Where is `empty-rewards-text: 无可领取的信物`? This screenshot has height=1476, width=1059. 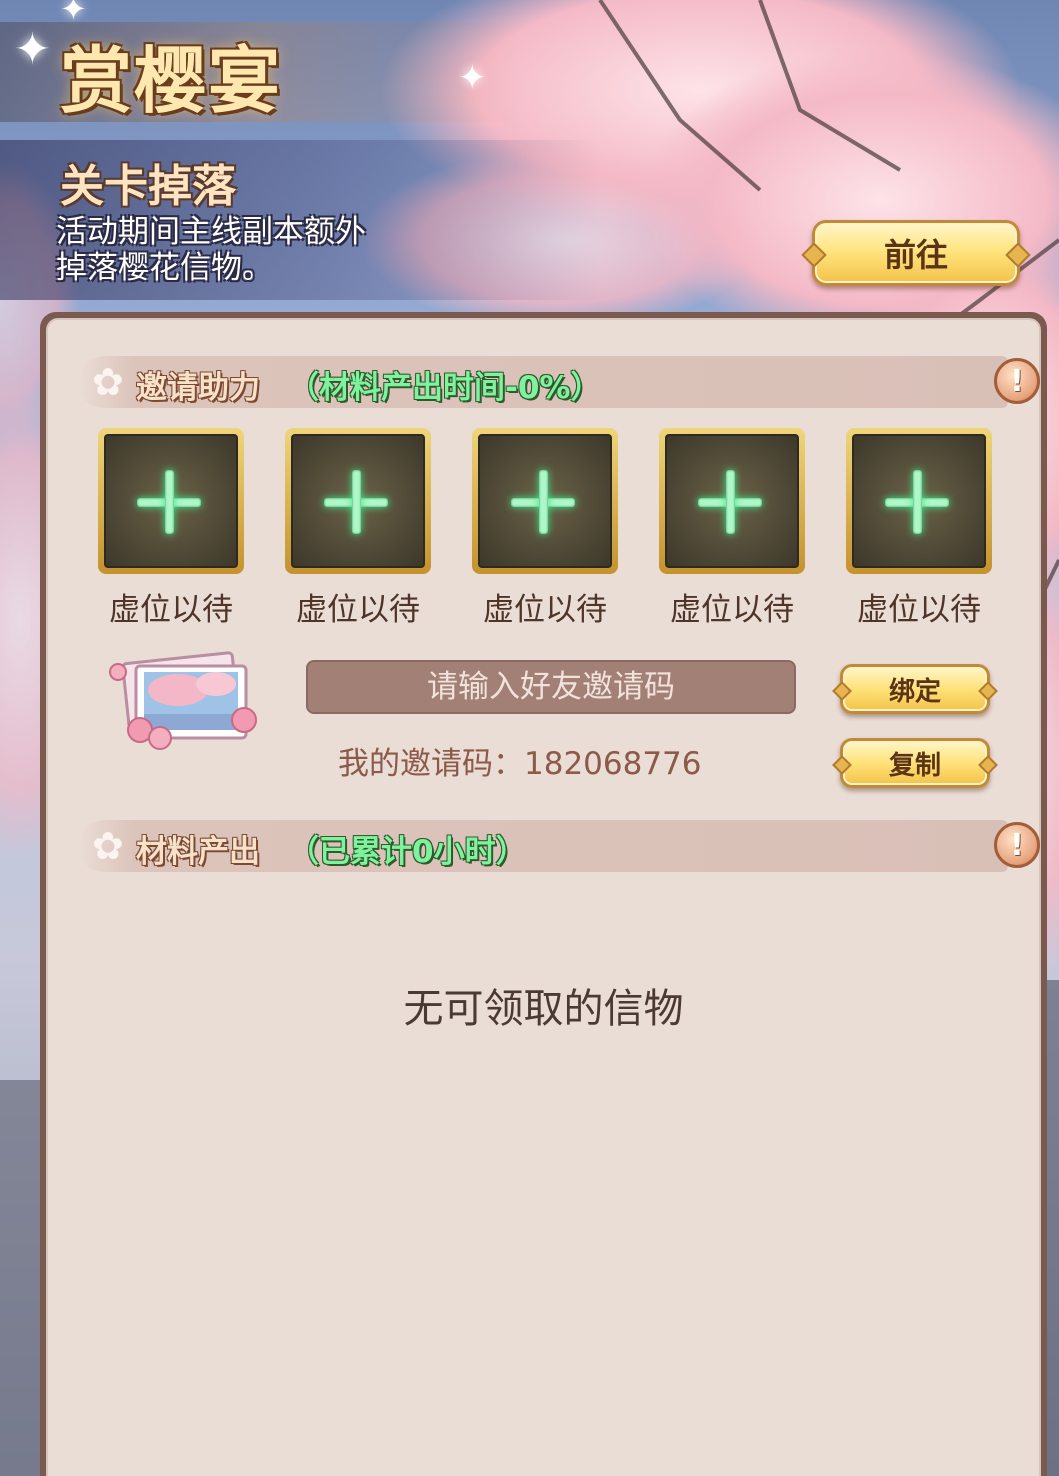 empty-rewards-text: 无可领取的信物 is located at coordinates (543, 1009).